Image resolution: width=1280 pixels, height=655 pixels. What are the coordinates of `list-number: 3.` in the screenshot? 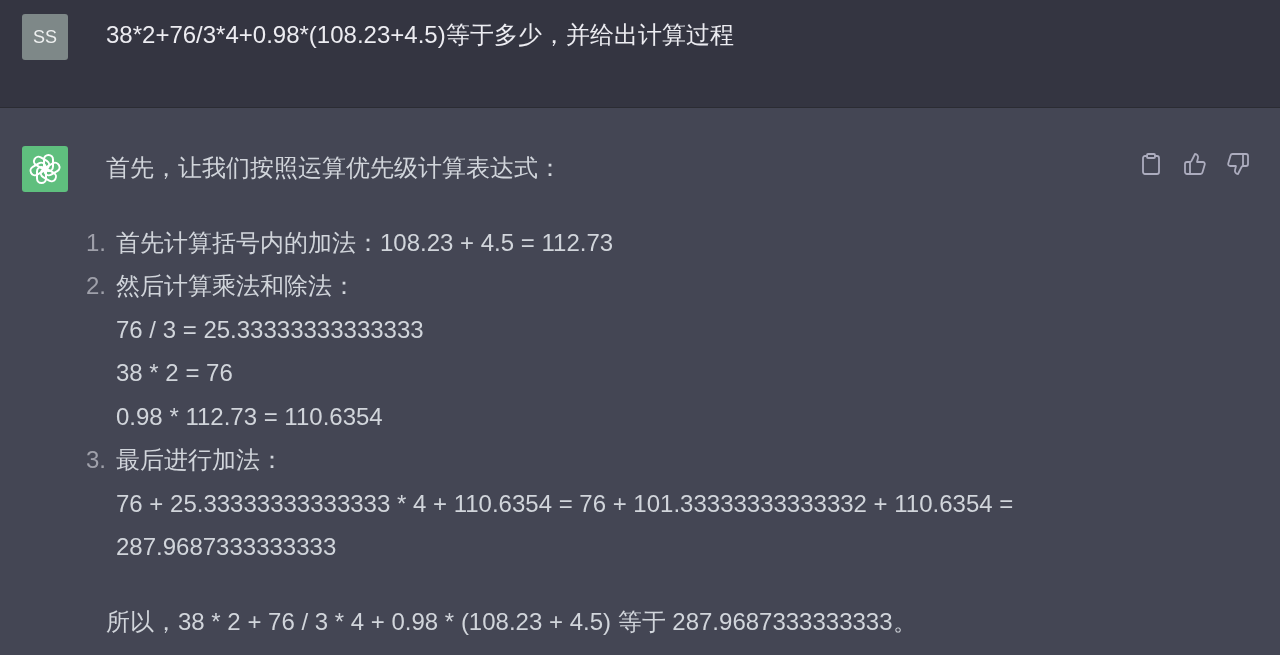 It's located at (95, 460).